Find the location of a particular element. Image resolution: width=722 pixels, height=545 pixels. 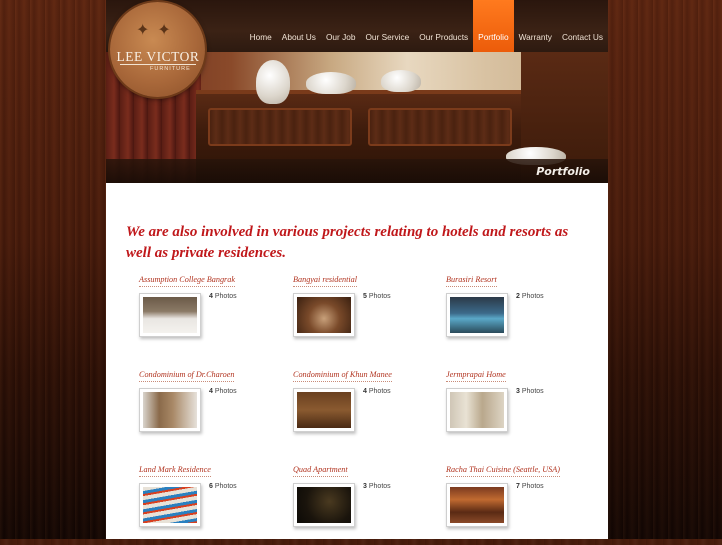

project-item: Burasiri Resort 2 Photos is located at coordinates (521, 315).